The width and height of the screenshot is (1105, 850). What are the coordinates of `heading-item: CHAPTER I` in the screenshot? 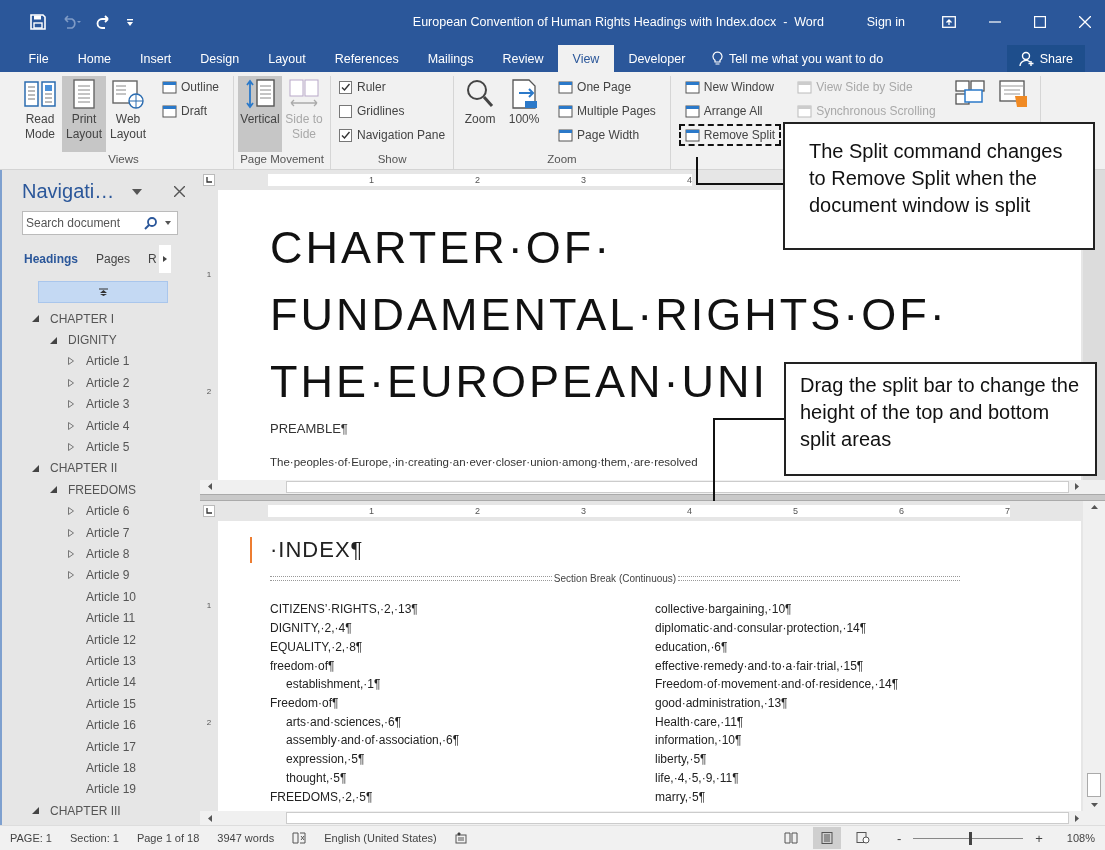 It's located at (82, 318).